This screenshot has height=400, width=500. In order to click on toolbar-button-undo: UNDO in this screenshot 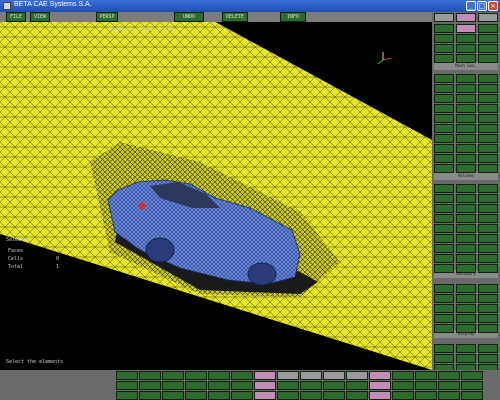, I will do `click(189, 17)`.